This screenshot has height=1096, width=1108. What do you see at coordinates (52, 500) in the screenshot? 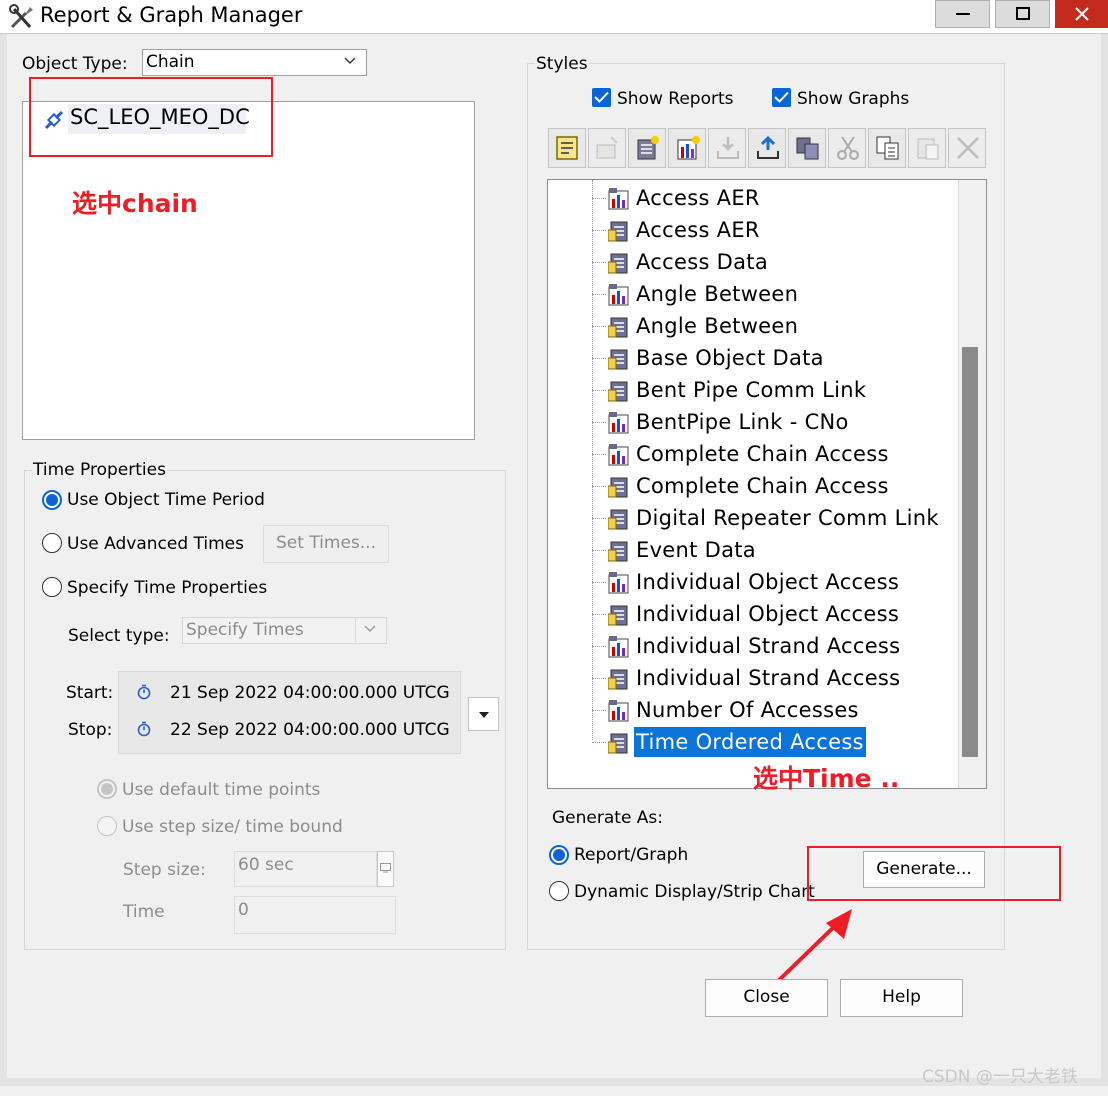
I see `use-object-time-radio` at bounding box center [52, 500].